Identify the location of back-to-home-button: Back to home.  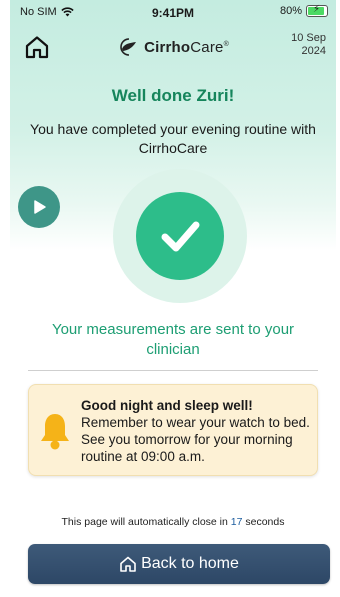
(179, 564).